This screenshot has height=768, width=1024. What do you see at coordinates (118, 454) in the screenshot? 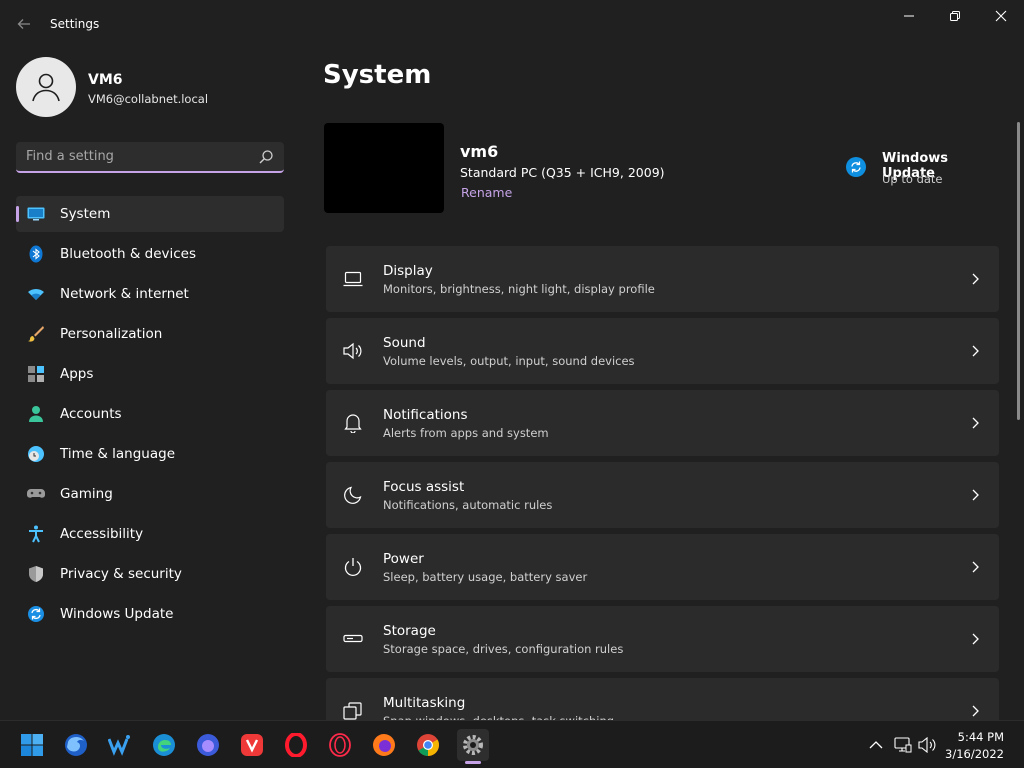
I see `sidebar-item-label: Time & language` at bounding box center [118, 454].